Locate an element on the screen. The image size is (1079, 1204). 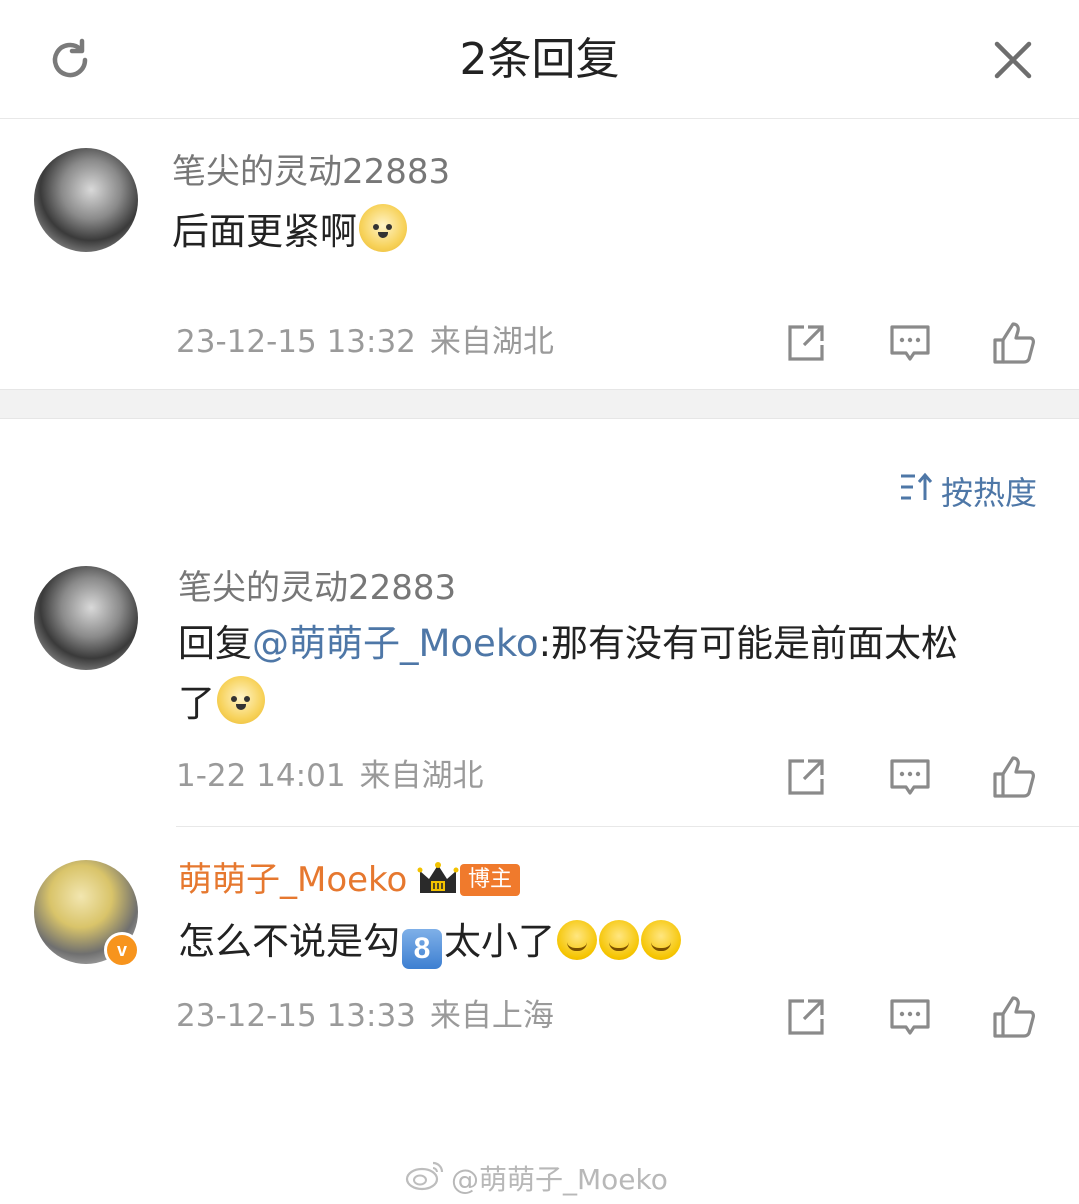
keycap-eight-emoji: 8 is located at coordinates (422, 949).